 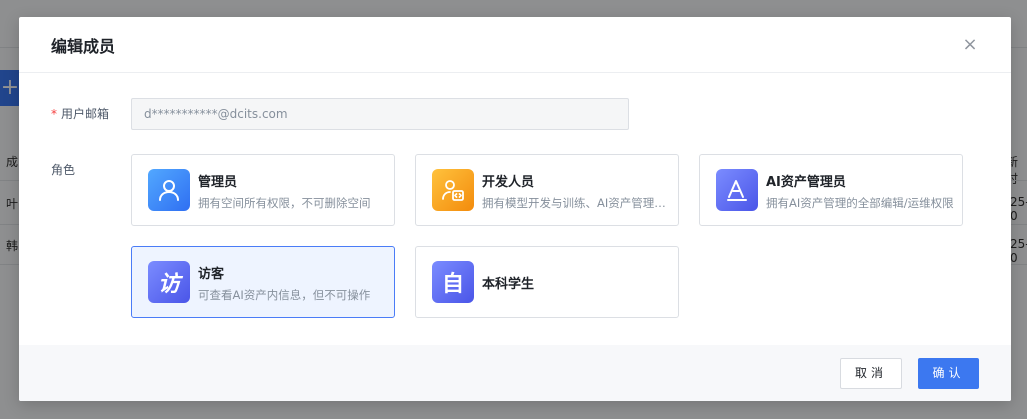 I want to click on email-label-text: 用户邮箱, so click(x=85, y=114).